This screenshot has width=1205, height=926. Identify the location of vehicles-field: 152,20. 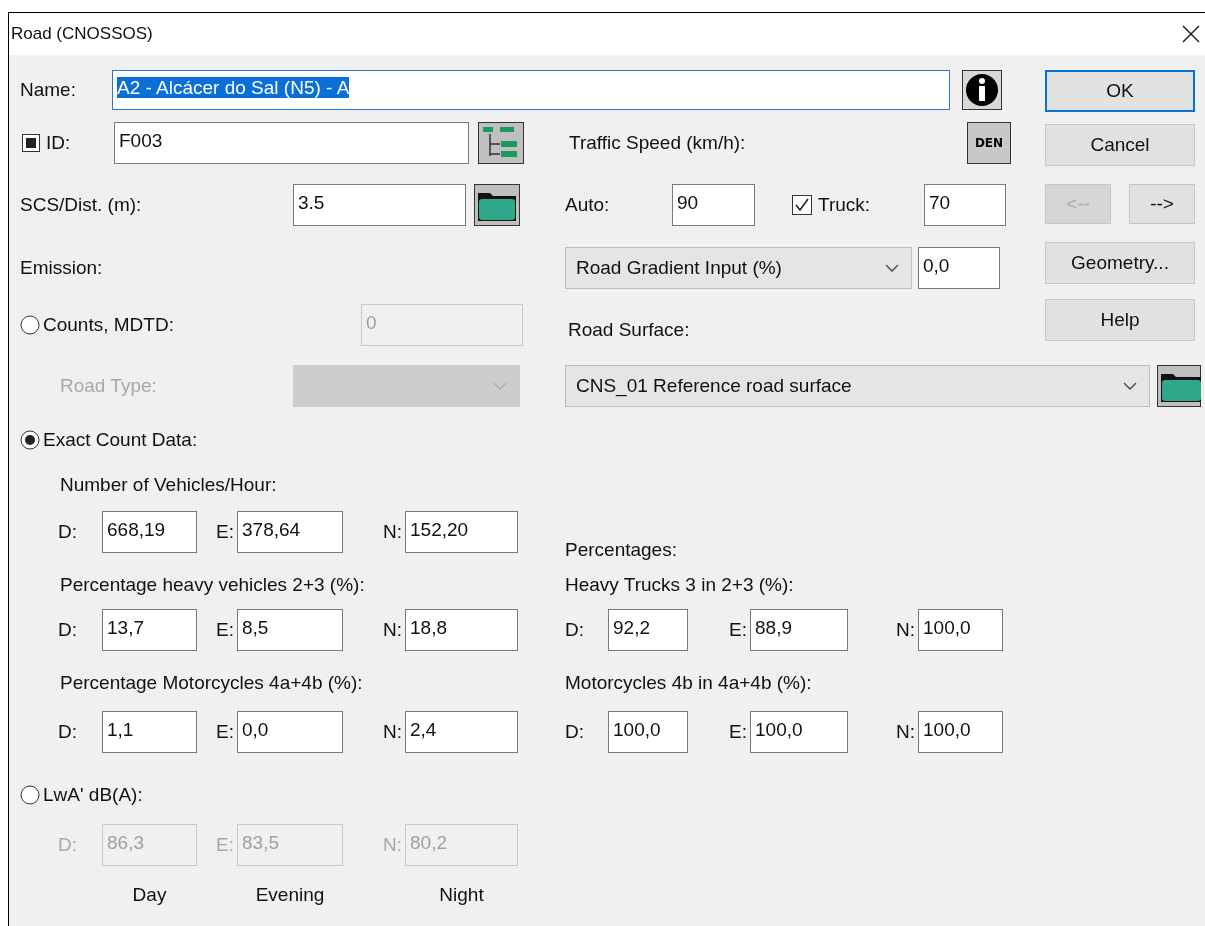
(461, 532).